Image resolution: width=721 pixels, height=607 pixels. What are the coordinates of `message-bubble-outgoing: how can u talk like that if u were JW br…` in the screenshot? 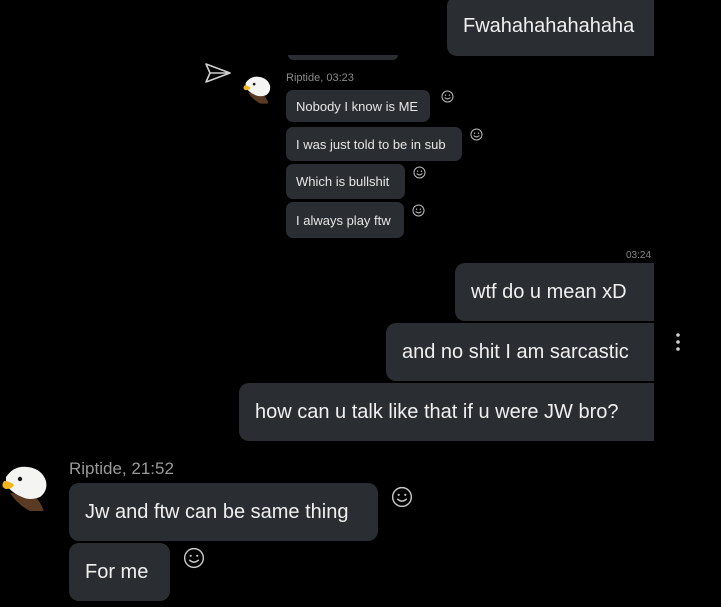 It's located at (446, 412).